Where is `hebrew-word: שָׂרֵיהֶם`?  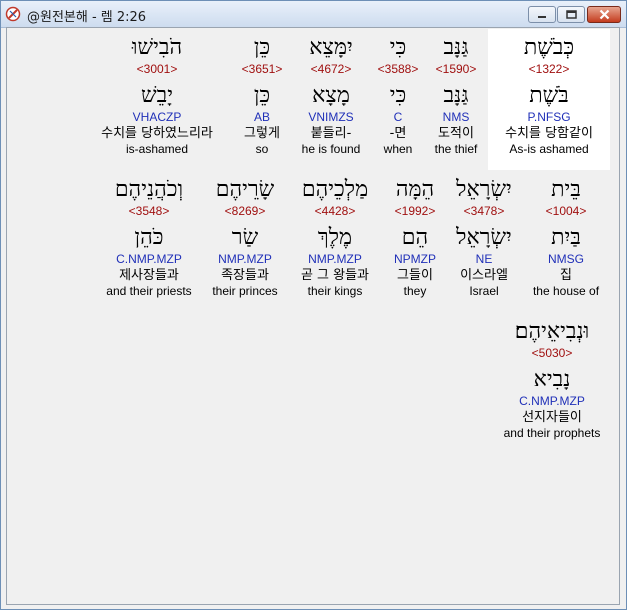
hebrew-word: שָׂרֵיהֶם is located at coordinates (245, 189).